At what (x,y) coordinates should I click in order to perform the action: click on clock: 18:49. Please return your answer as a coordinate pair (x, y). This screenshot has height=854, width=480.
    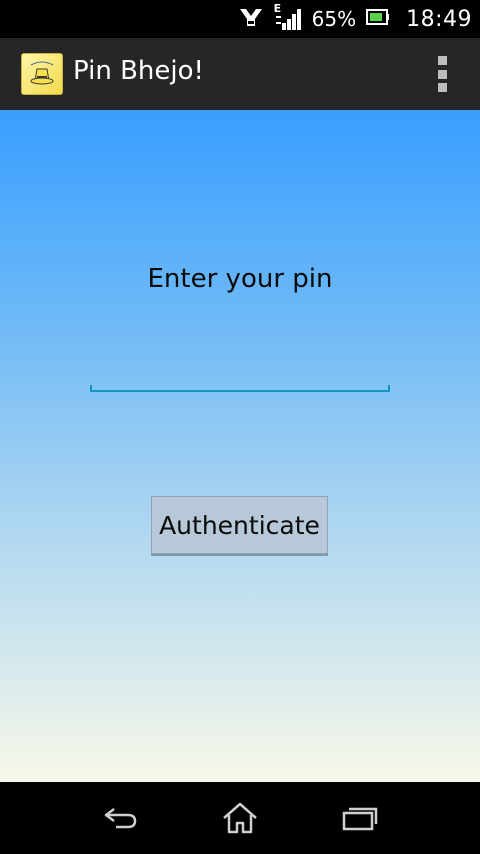
    Looking at the image, I should click on (439, 19).